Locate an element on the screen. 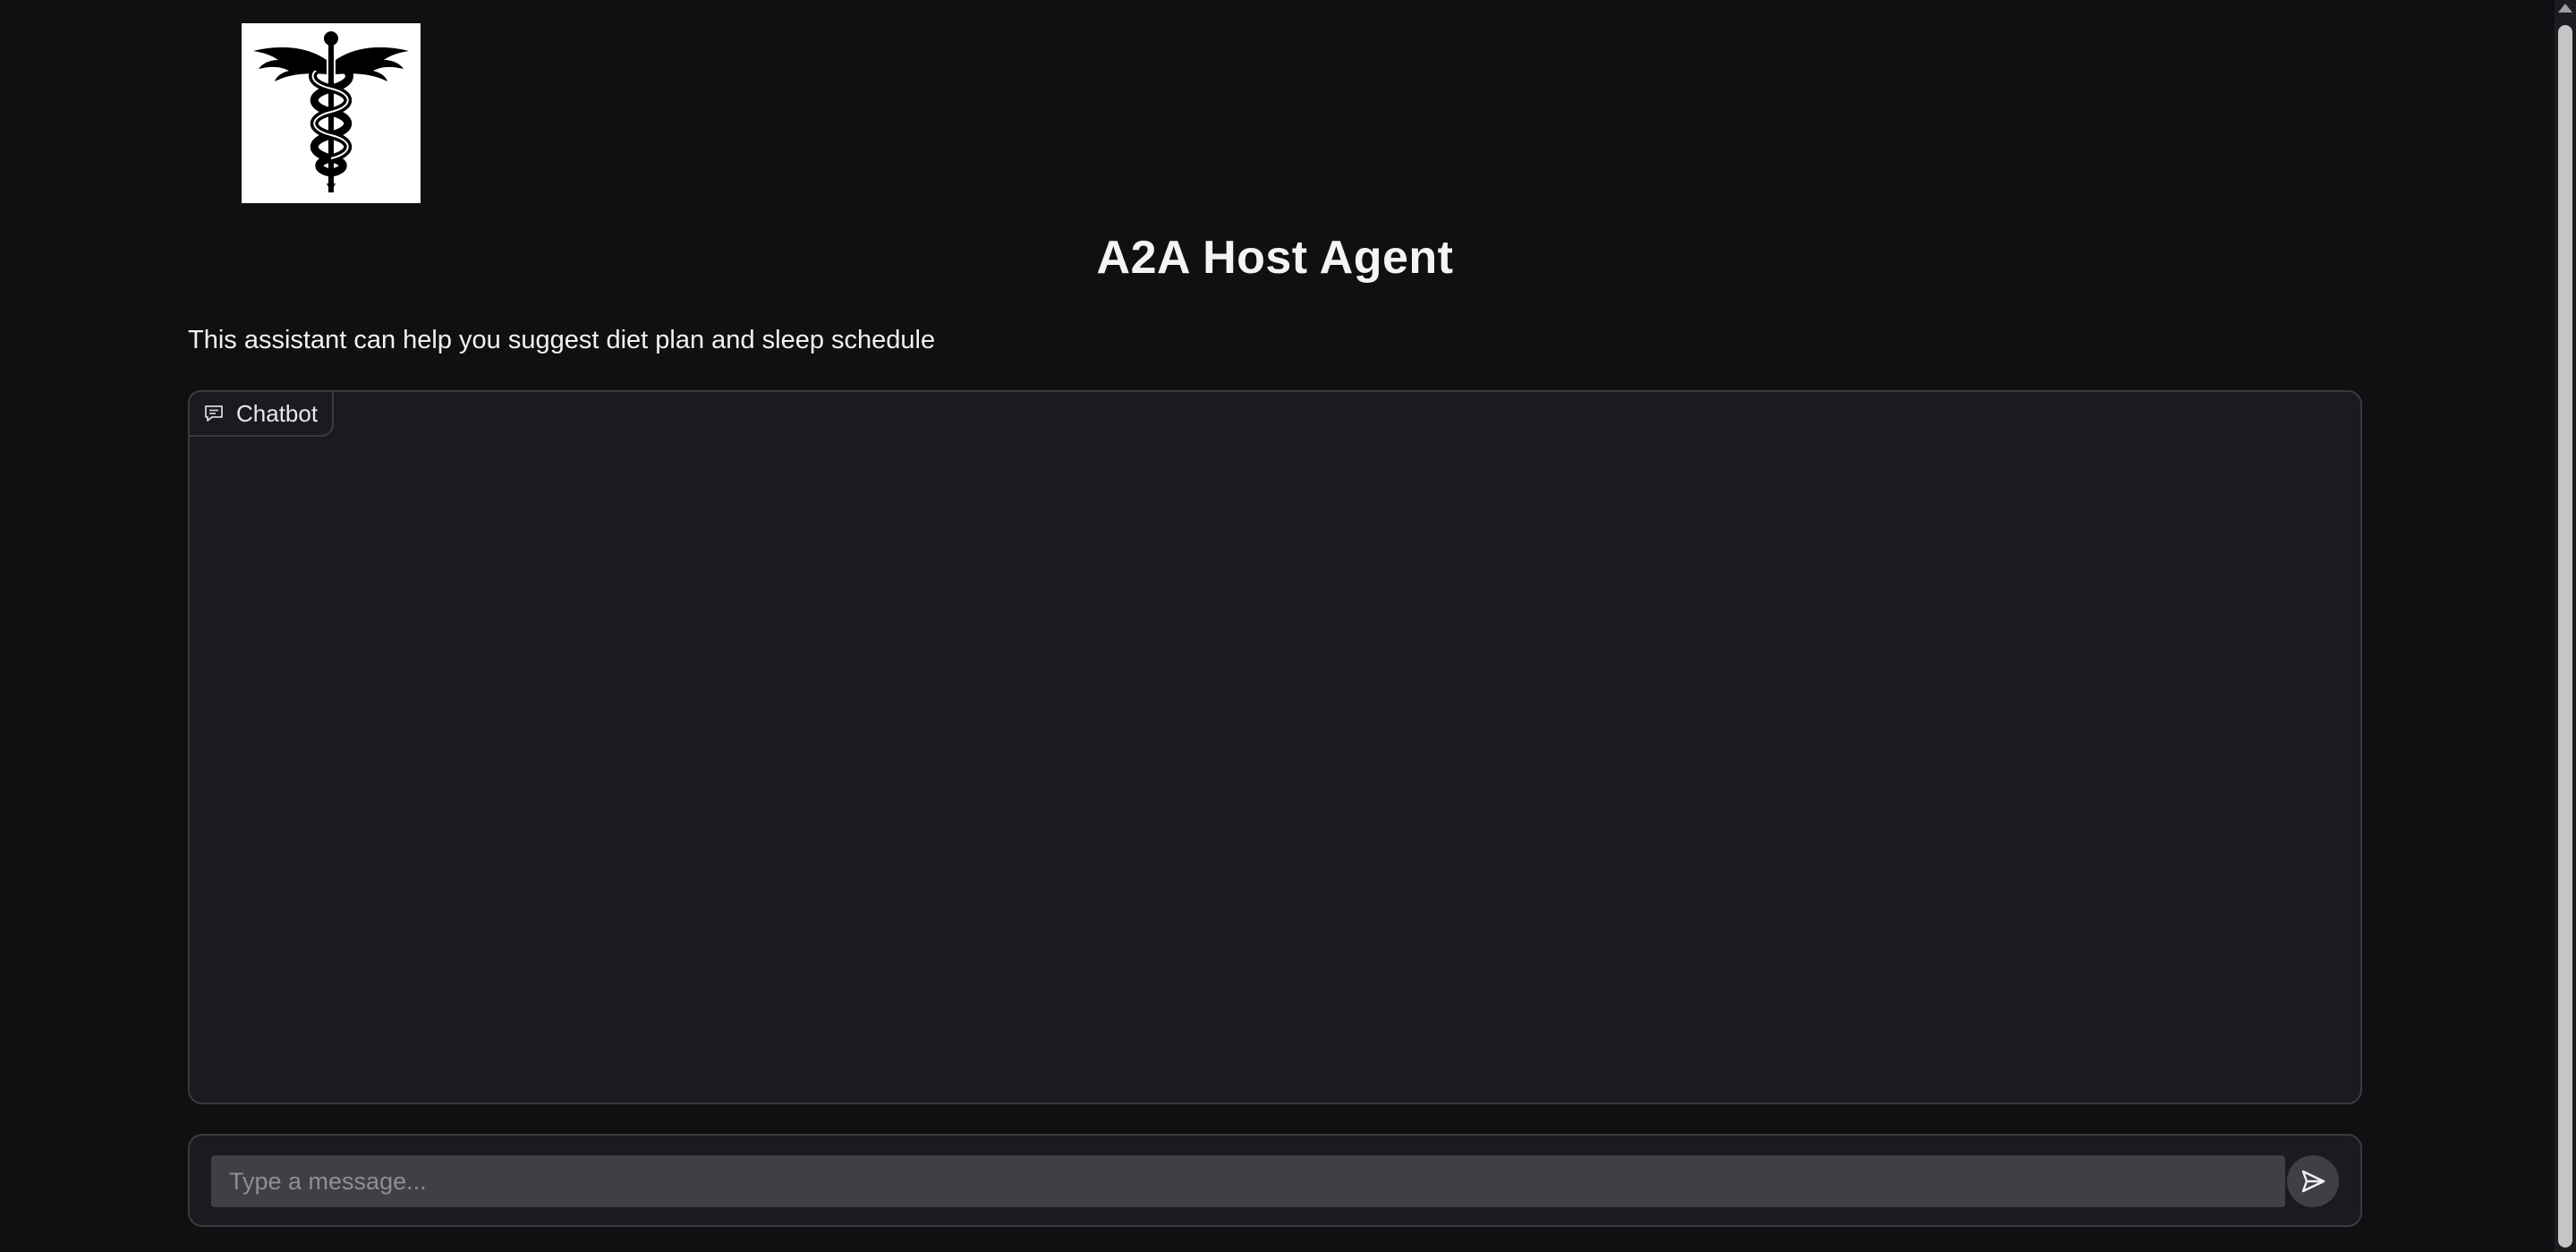 The image size is (2576, 1252). send-icon is located at coordinates (2313, 1181).